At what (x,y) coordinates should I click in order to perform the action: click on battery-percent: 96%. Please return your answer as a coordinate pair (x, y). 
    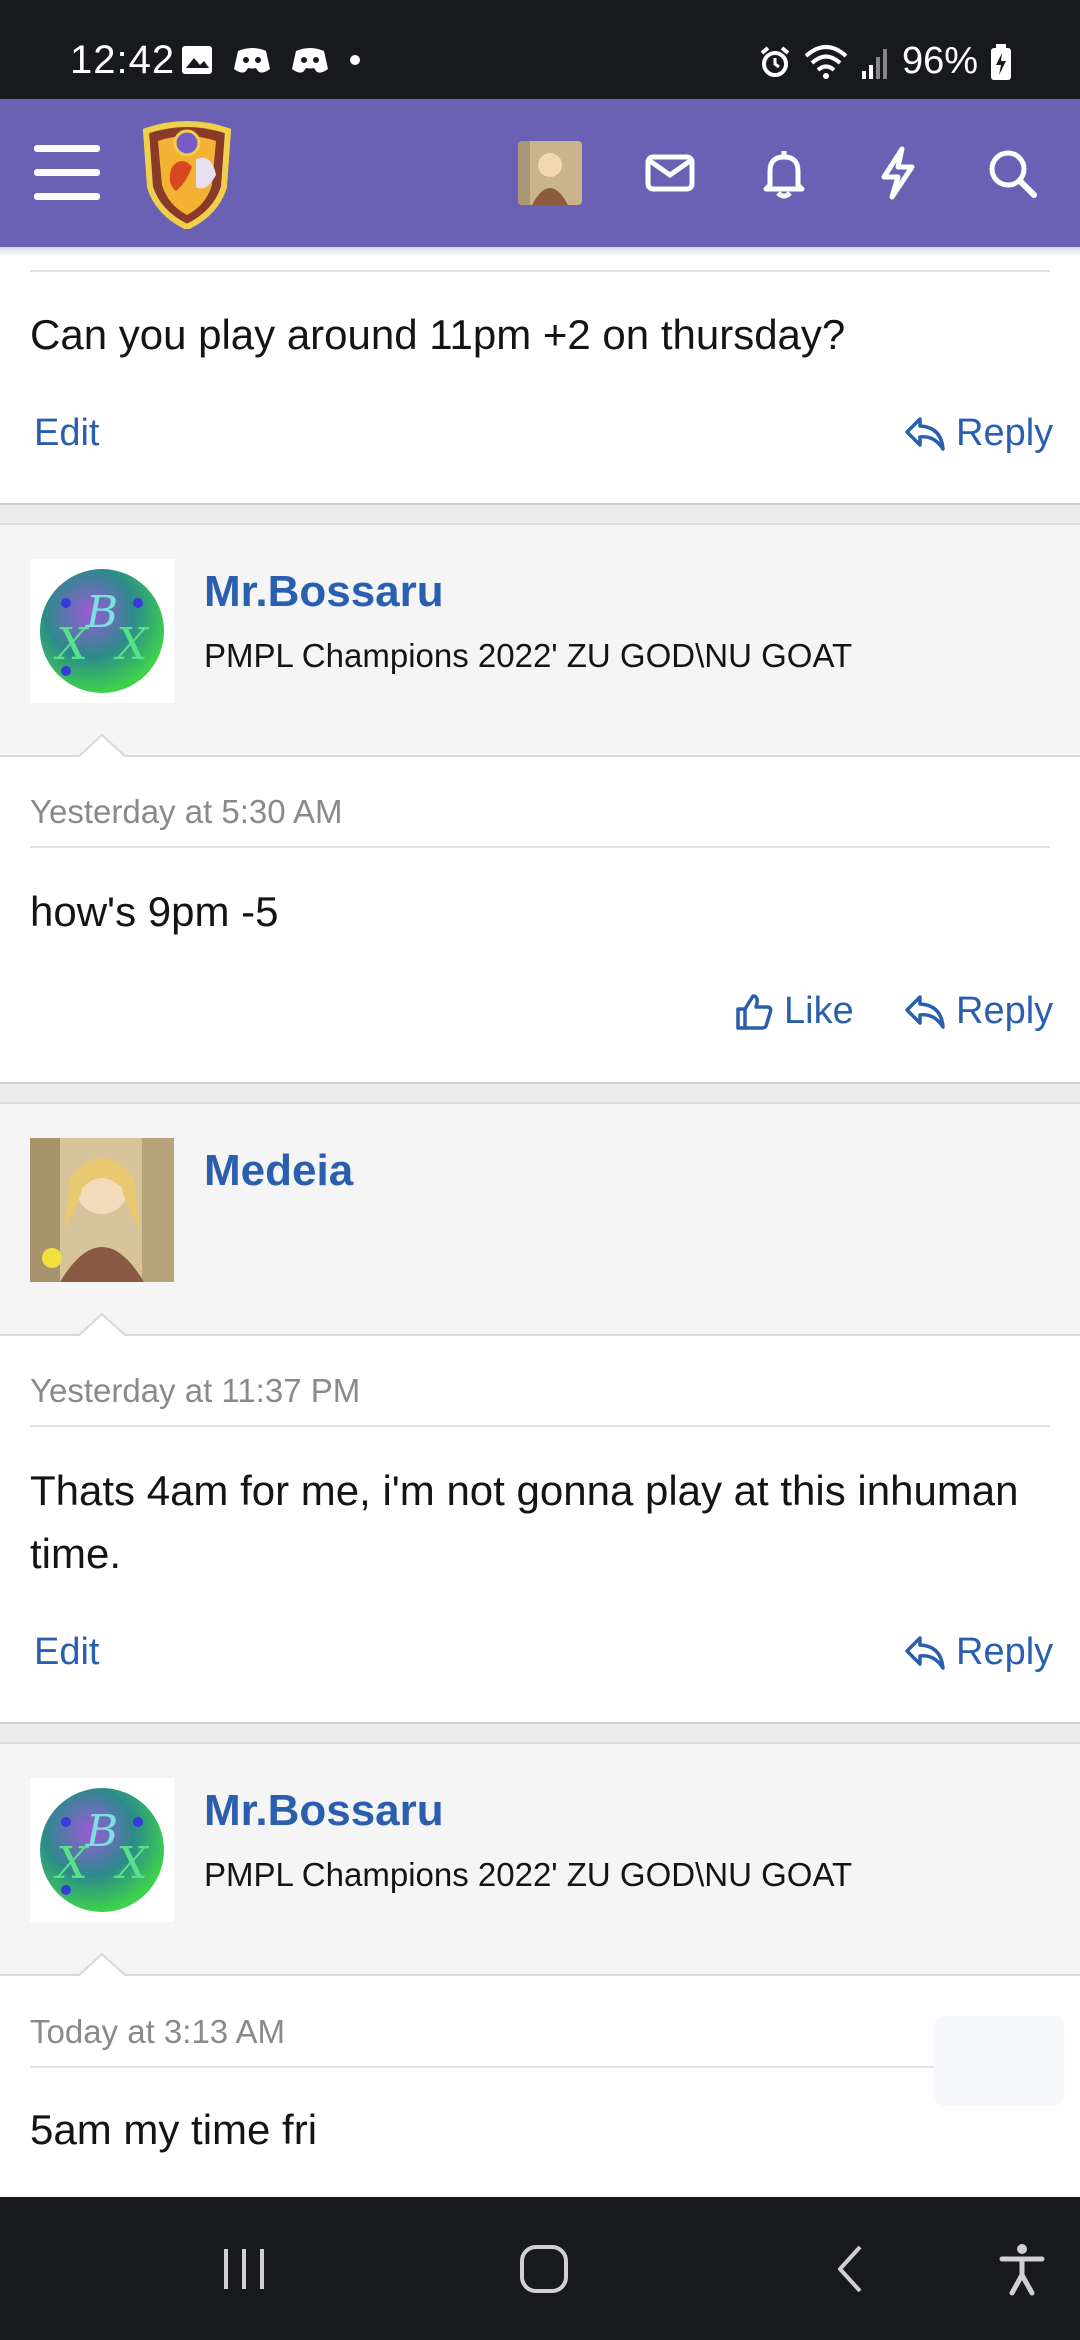
    Looking at the image, I should click on (939, 61).